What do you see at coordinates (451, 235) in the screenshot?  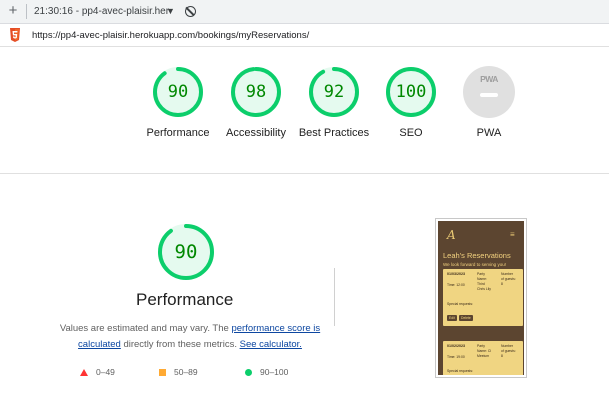 I see `site-logo: A` at bounding box center [451, 235].